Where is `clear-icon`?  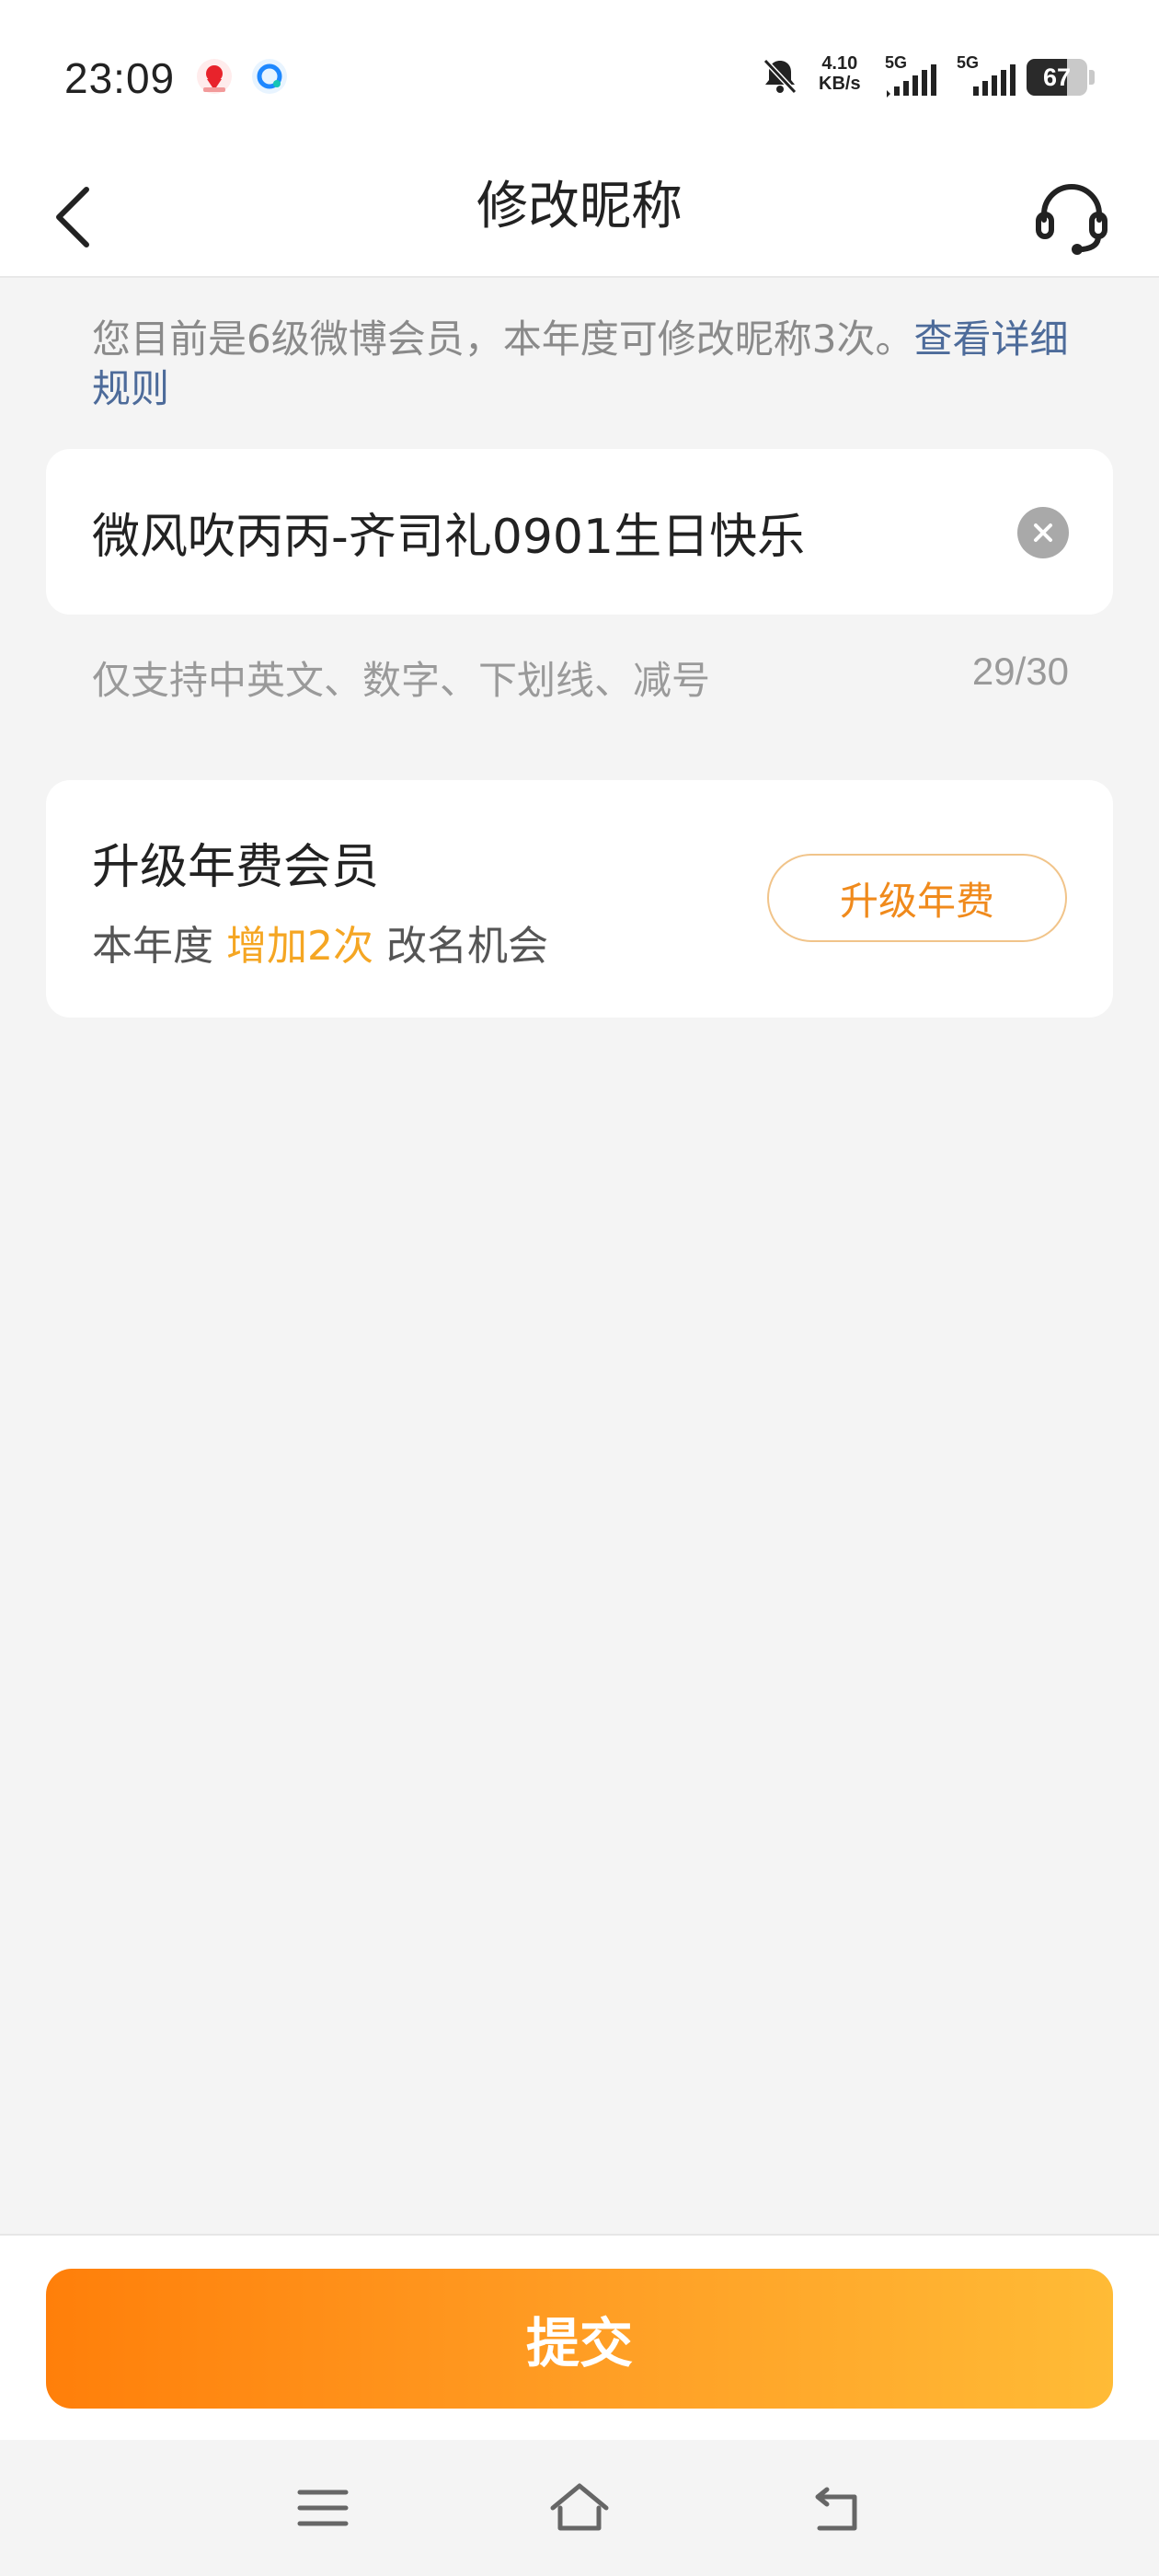 clear-icon is located at coordinates (1043, 532).